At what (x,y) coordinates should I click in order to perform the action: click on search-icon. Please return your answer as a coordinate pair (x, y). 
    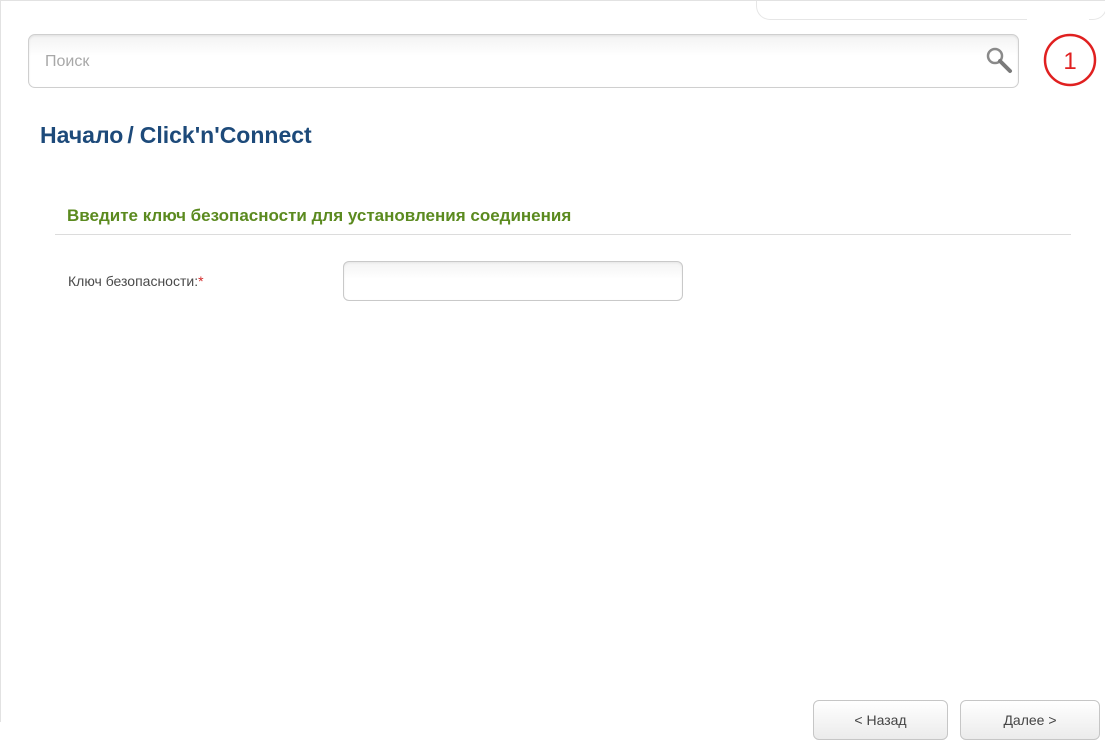
    Looking at the image, I should click on (999, 61).